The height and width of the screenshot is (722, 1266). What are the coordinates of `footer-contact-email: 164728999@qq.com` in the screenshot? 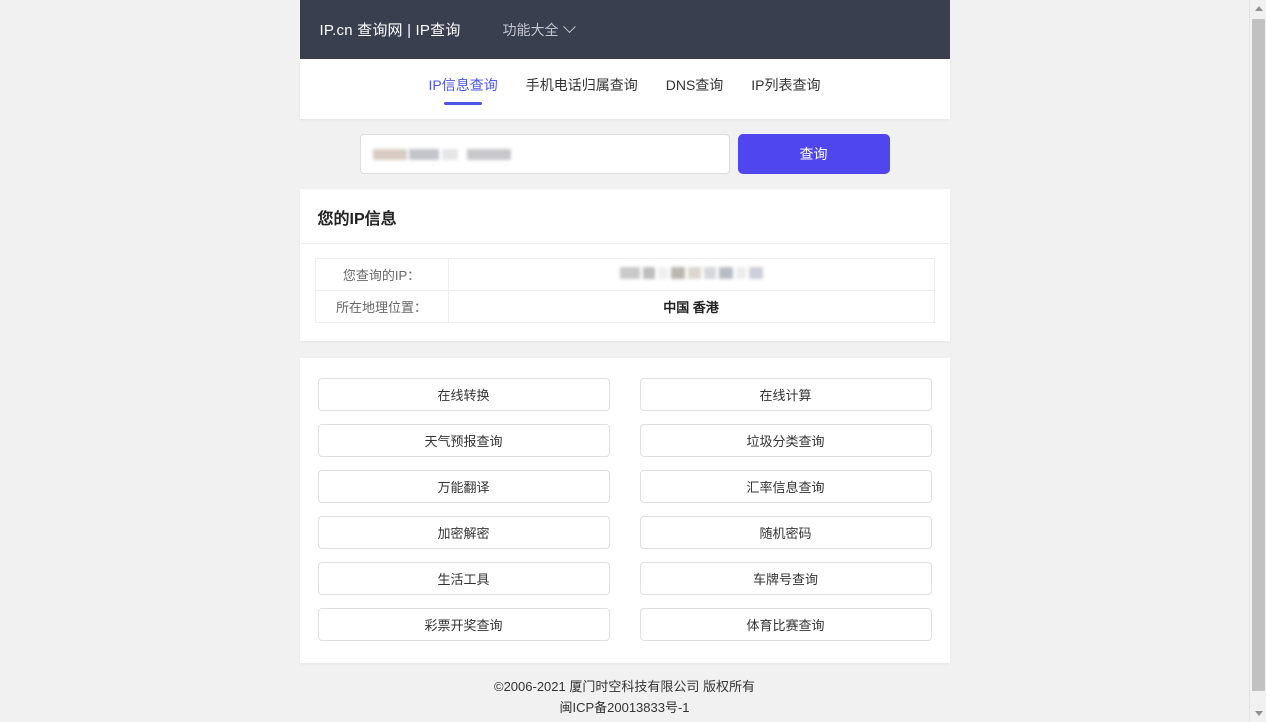 It's located at (625, 720).